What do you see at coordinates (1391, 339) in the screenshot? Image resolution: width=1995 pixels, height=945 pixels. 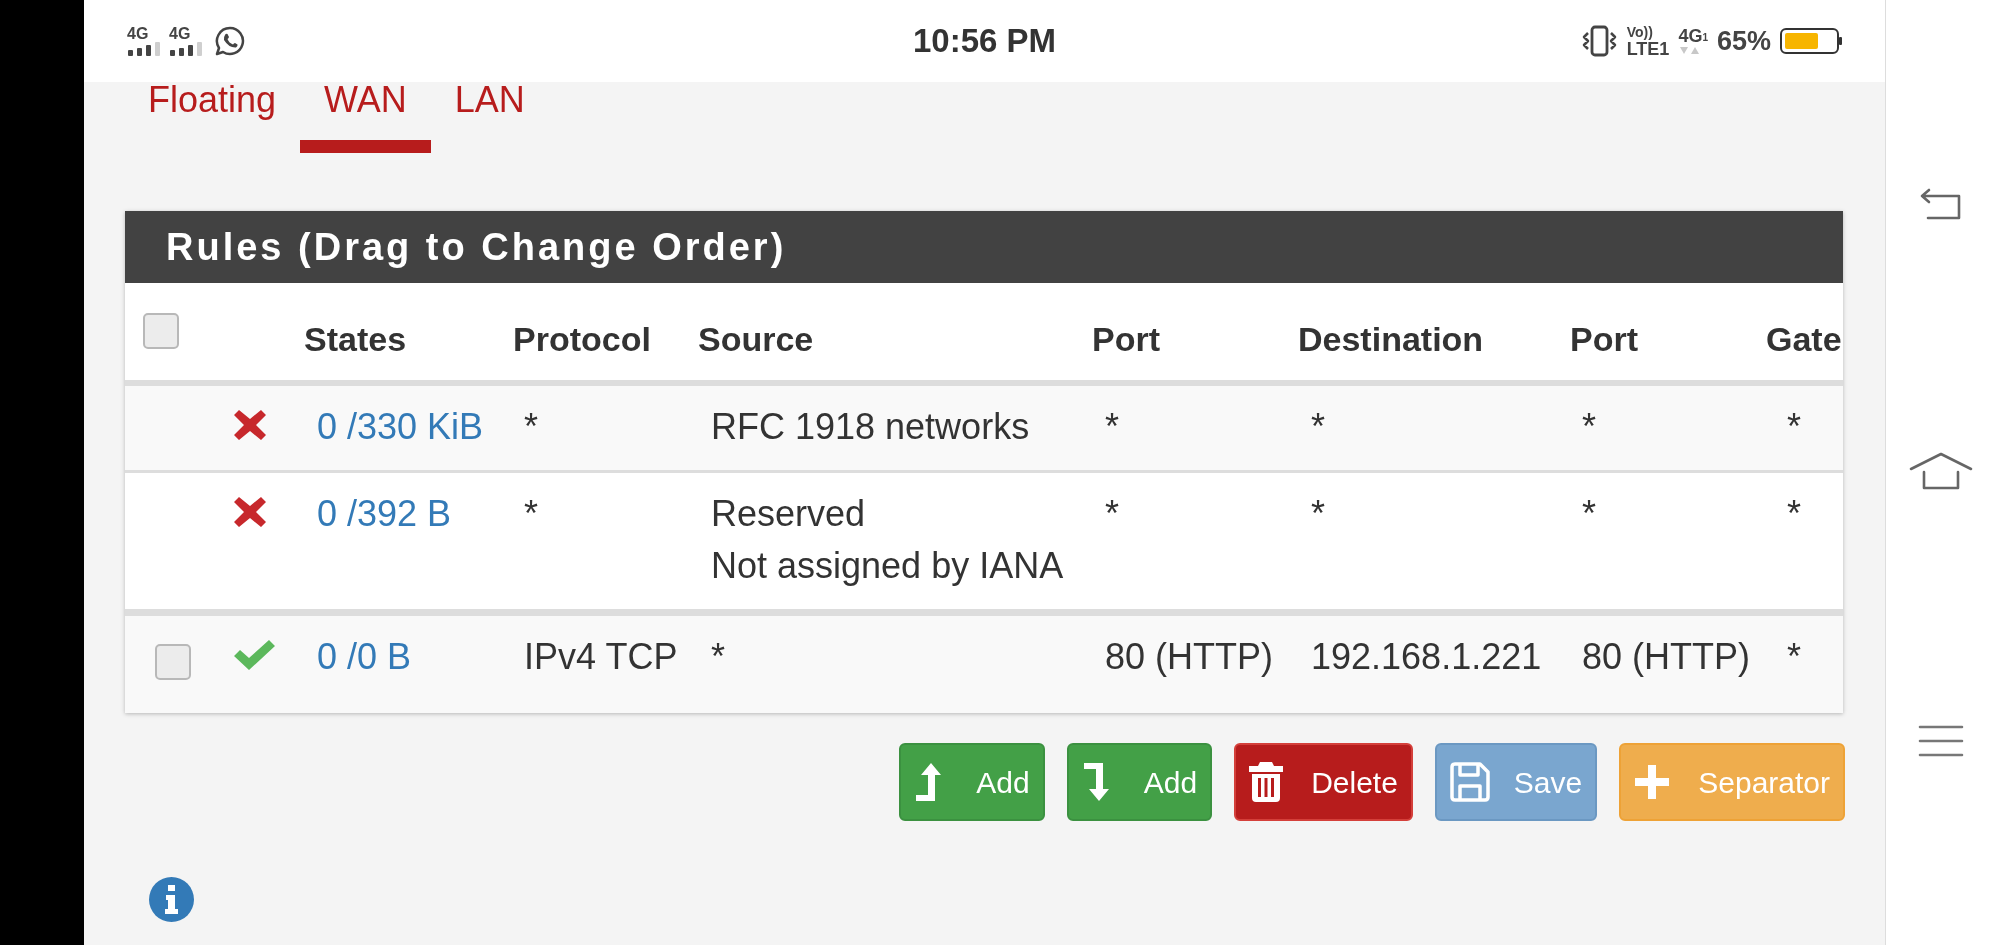 I see `column-header: Destination` at bounding box center [1391, 339].